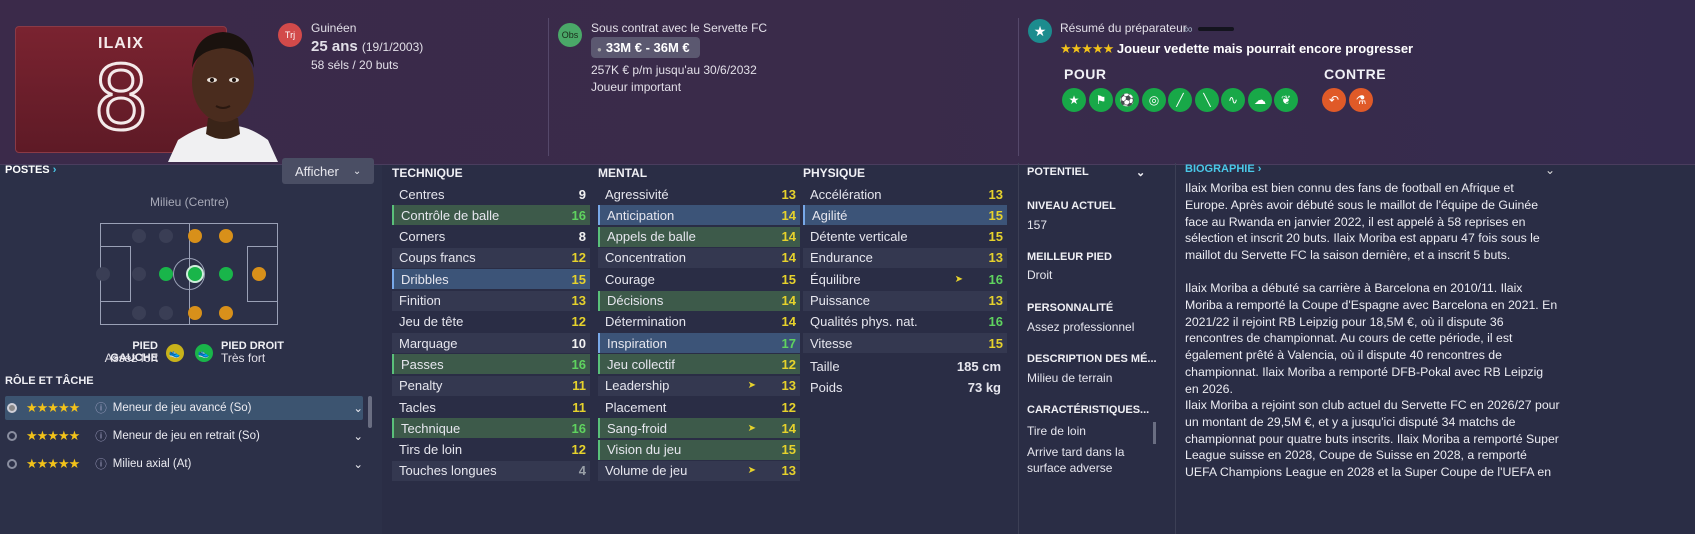 The height and width of the screenshot is (534, 1695). I want to click on heading-icon: ↶, so click(1334, 100).